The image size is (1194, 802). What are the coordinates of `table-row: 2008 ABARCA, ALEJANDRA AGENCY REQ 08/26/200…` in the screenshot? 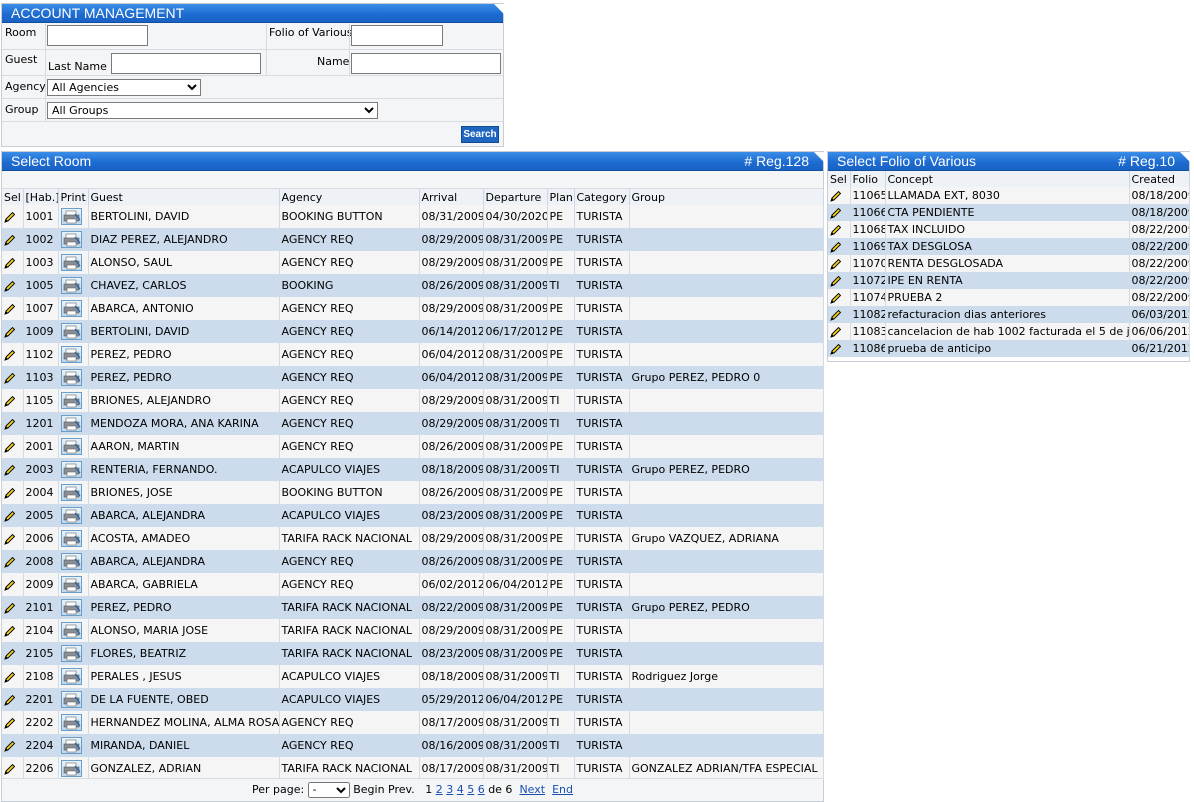 It's located at (413, 561).